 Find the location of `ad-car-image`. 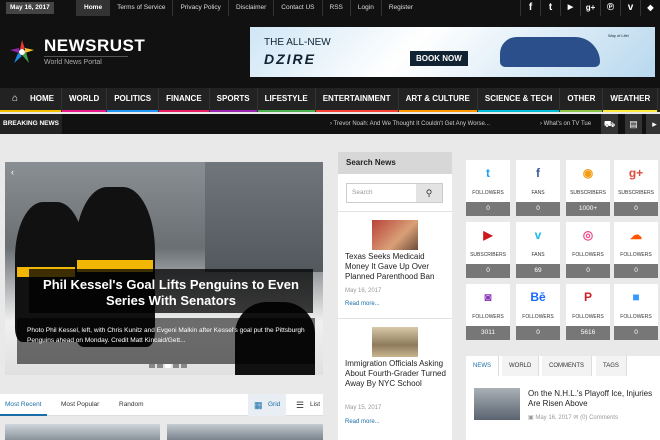

ad-car-image is located at coordinates (550, 52).